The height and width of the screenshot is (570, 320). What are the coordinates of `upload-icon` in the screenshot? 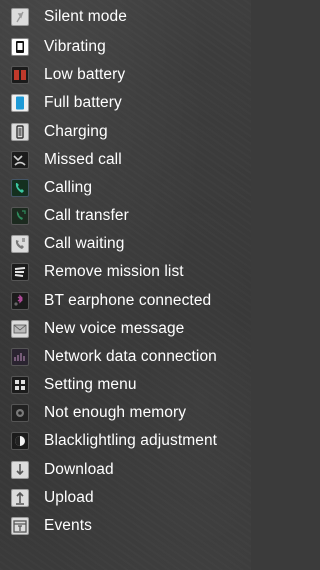 It's located at (20, 498).